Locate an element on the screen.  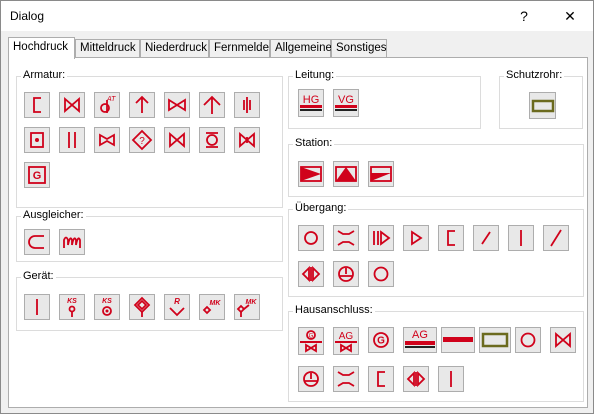
armatur-double-line-button is located at coordinates (72, 140).